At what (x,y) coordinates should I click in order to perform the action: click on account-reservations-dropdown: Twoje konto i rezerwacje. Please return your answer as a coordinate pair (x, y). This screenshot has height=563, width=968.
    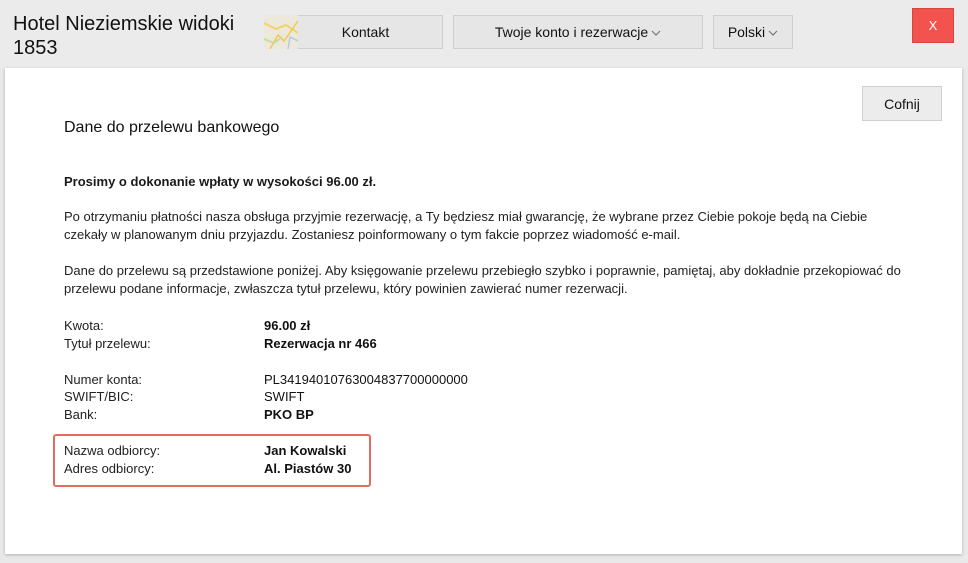
    Looking at the image, I should click on (578, 32).